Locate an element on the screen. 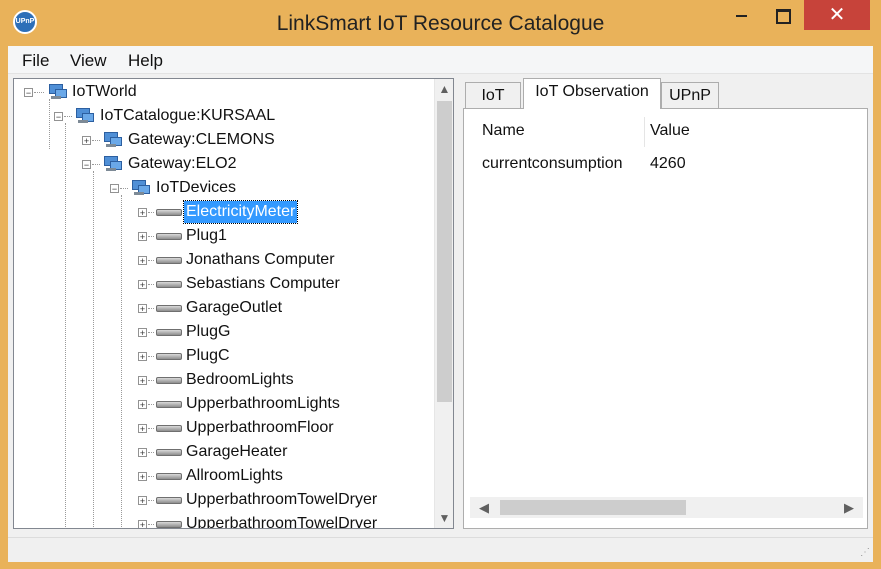 This screenshot has height=569, width=881. tree-node-device: + GarageOutlet is located at coordinates (224, 308).